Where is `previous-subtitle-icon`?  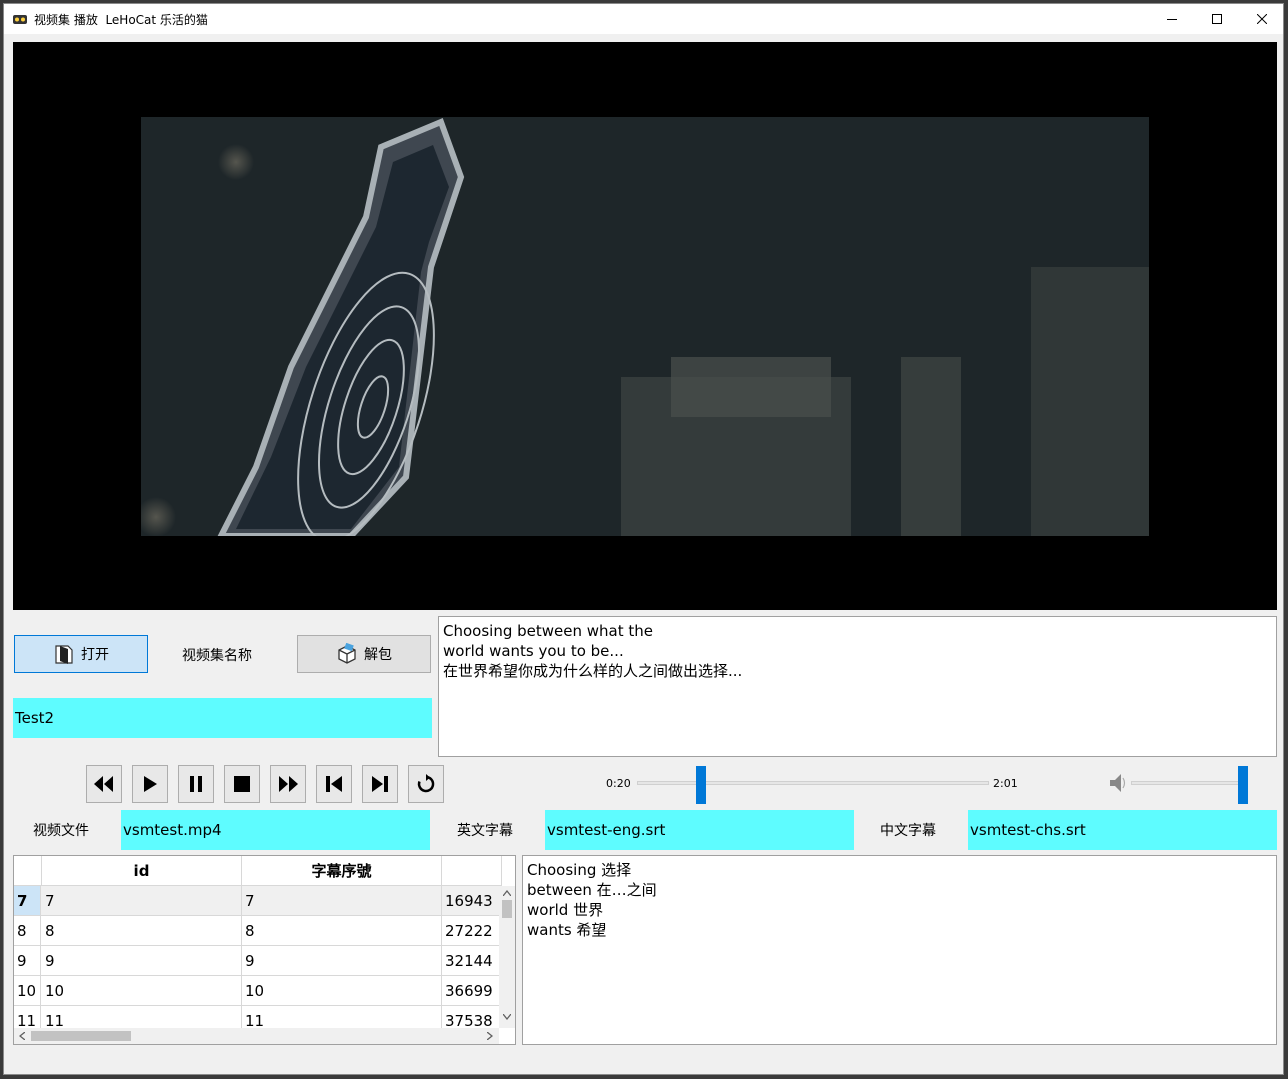 previous-subtitle-icon is located at coordinates (334, 784).